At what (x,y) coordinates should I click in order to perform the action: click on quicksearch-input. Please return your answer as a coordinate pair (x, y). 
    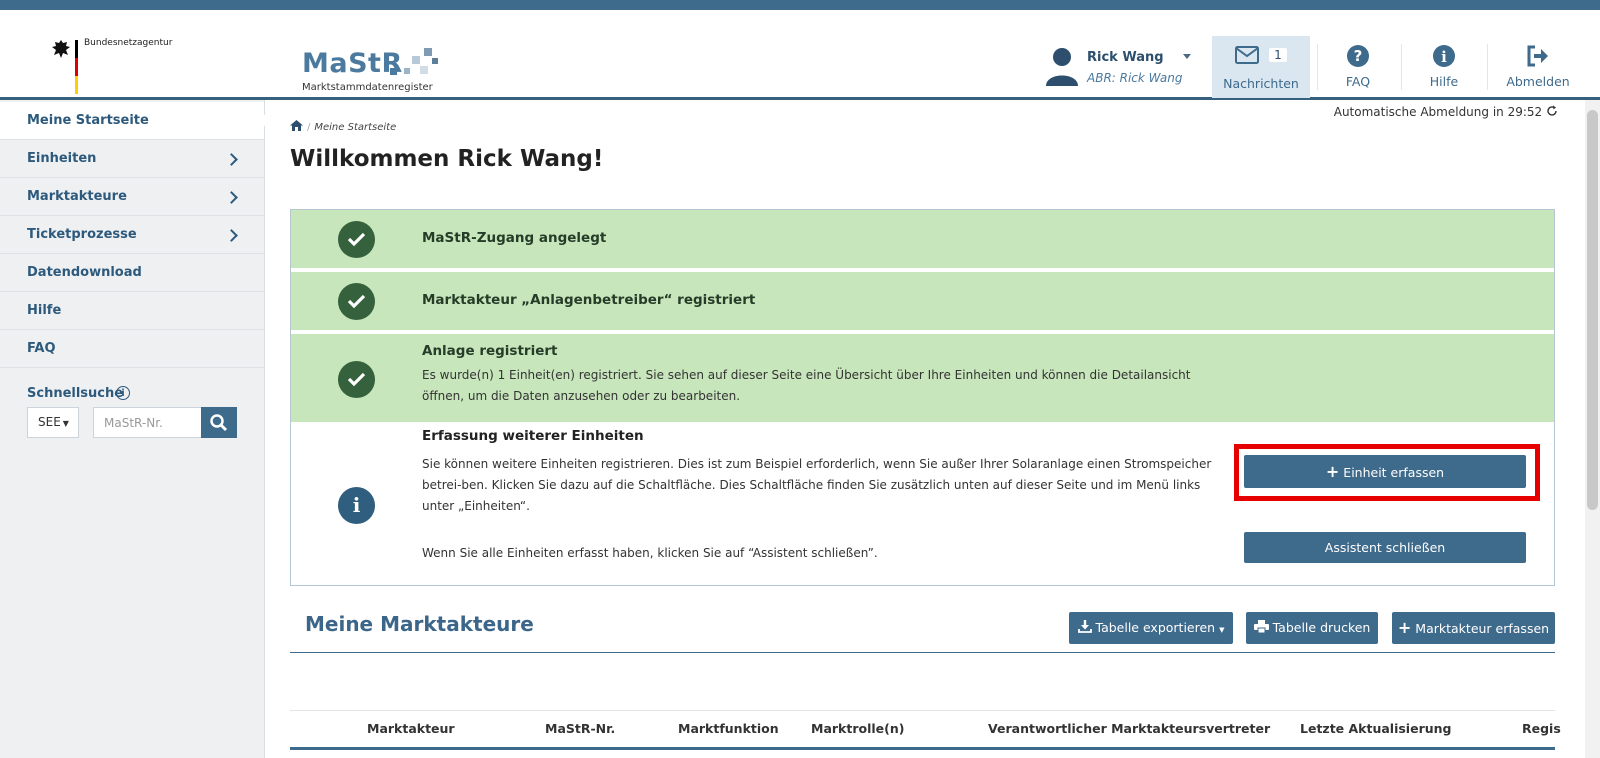
    Looking at the image, I should click on (147, 422).